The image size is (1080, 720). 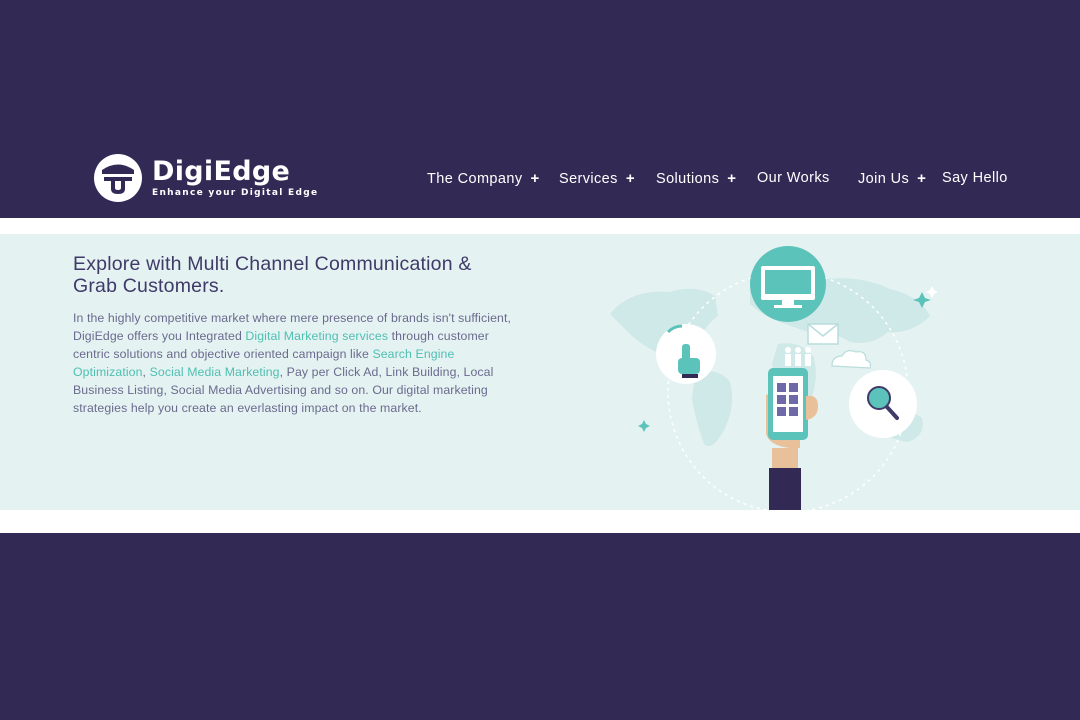 I want to click on email-icon, so click(x=823, y=334).